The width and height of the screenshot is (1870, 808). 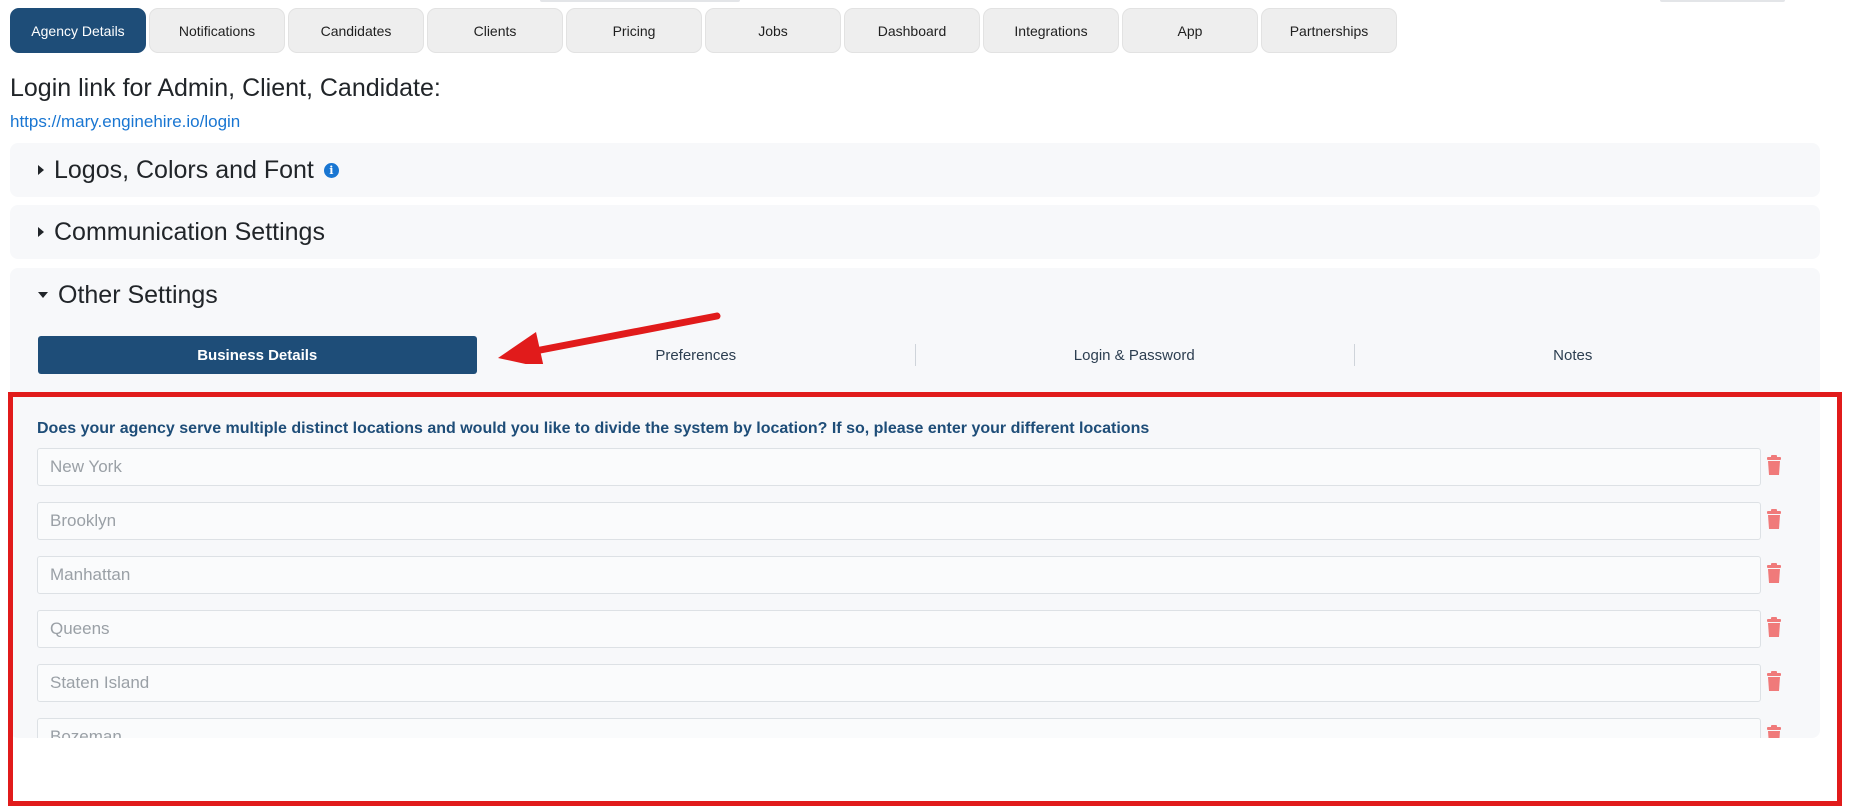 I want to click on tab-jobs: Jobs, so click(x=773, y=30).